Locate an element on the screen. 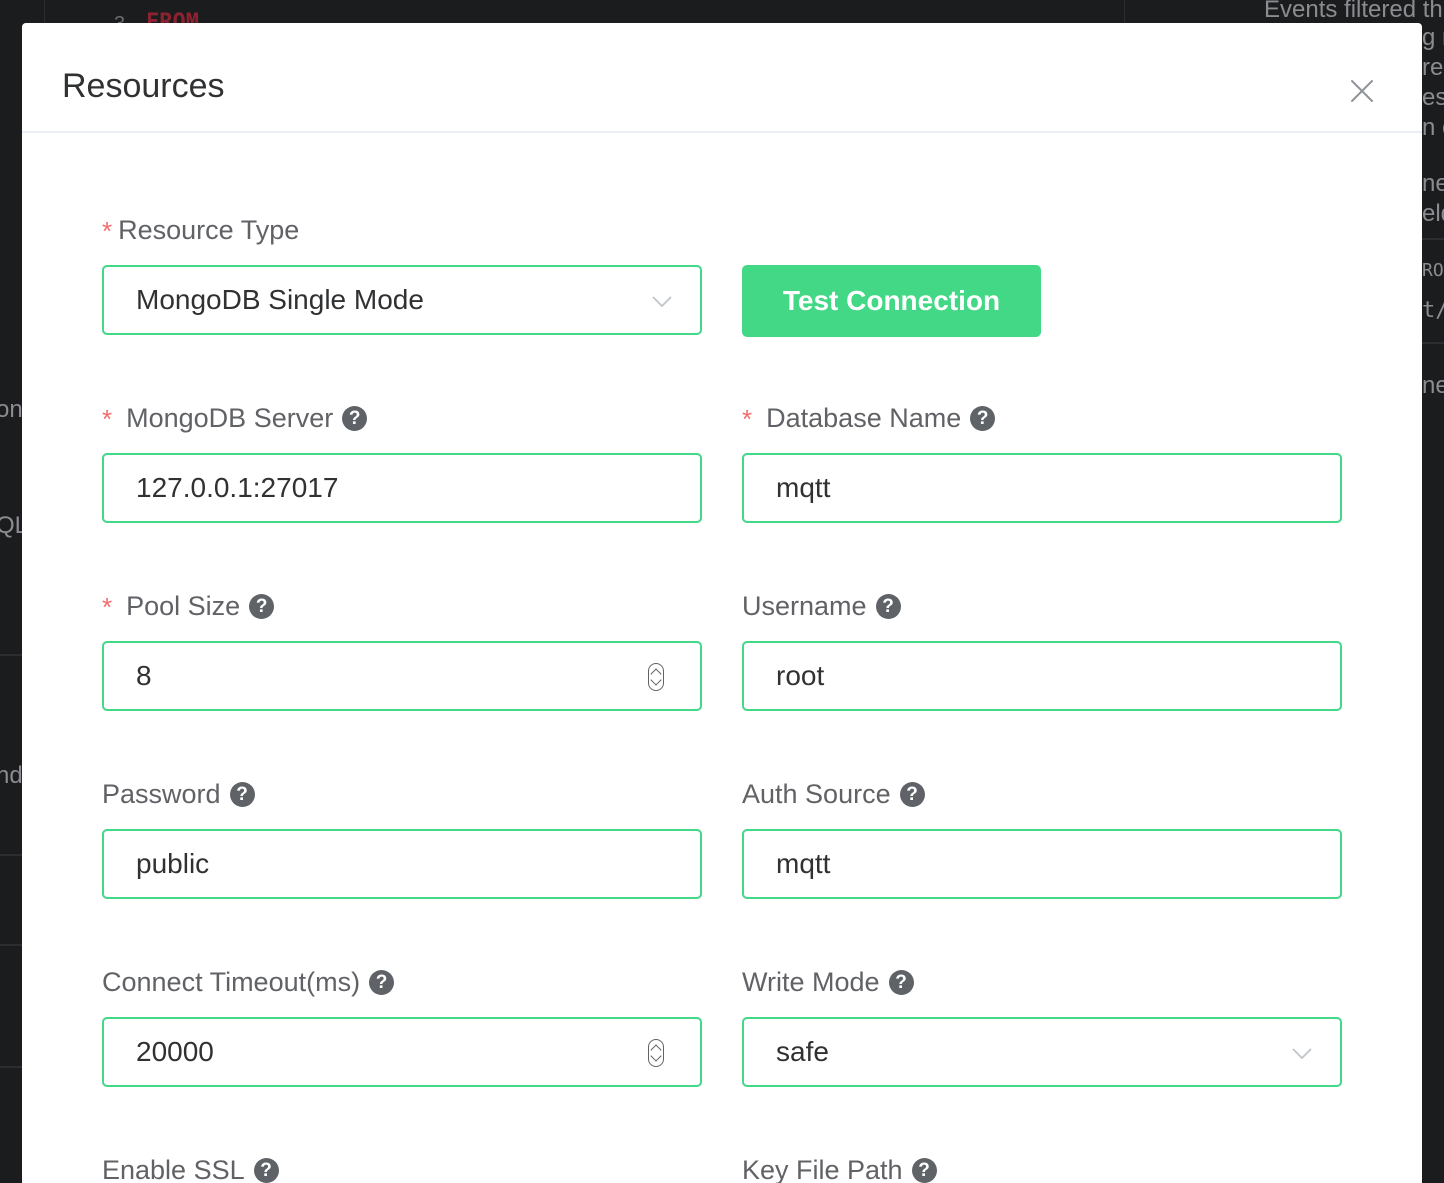  username-input: root is located at coordinates (1042, 676).